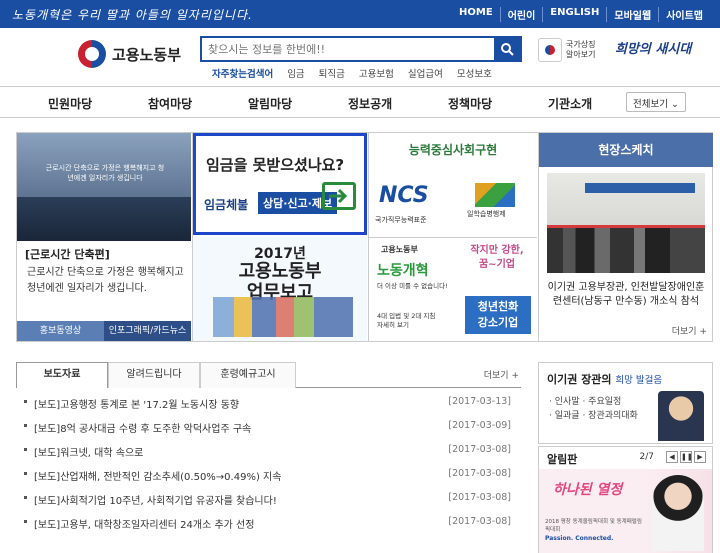 Image resolution: width=720 pixels, height=553 pixels. I want to click on notice-controls: ◀ ❚❚ ▶, so click(686, 457).